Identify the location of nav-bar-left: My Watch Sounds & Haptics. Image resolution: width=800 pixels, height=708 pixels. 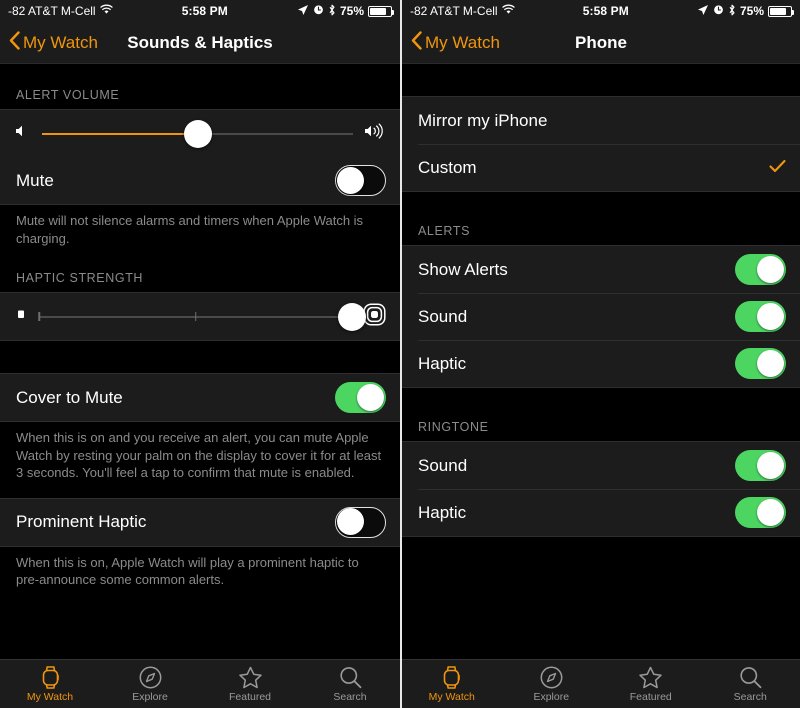
(200, 43).